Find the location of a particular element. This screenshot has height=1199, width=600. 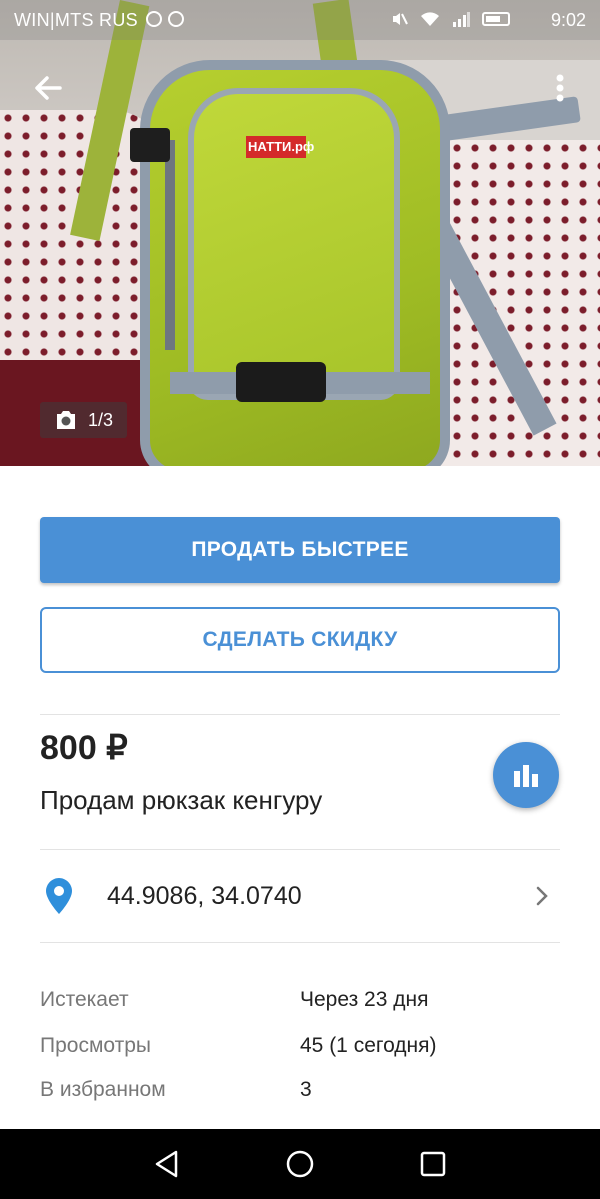

more-options-button is located at coordinates (560, 88).